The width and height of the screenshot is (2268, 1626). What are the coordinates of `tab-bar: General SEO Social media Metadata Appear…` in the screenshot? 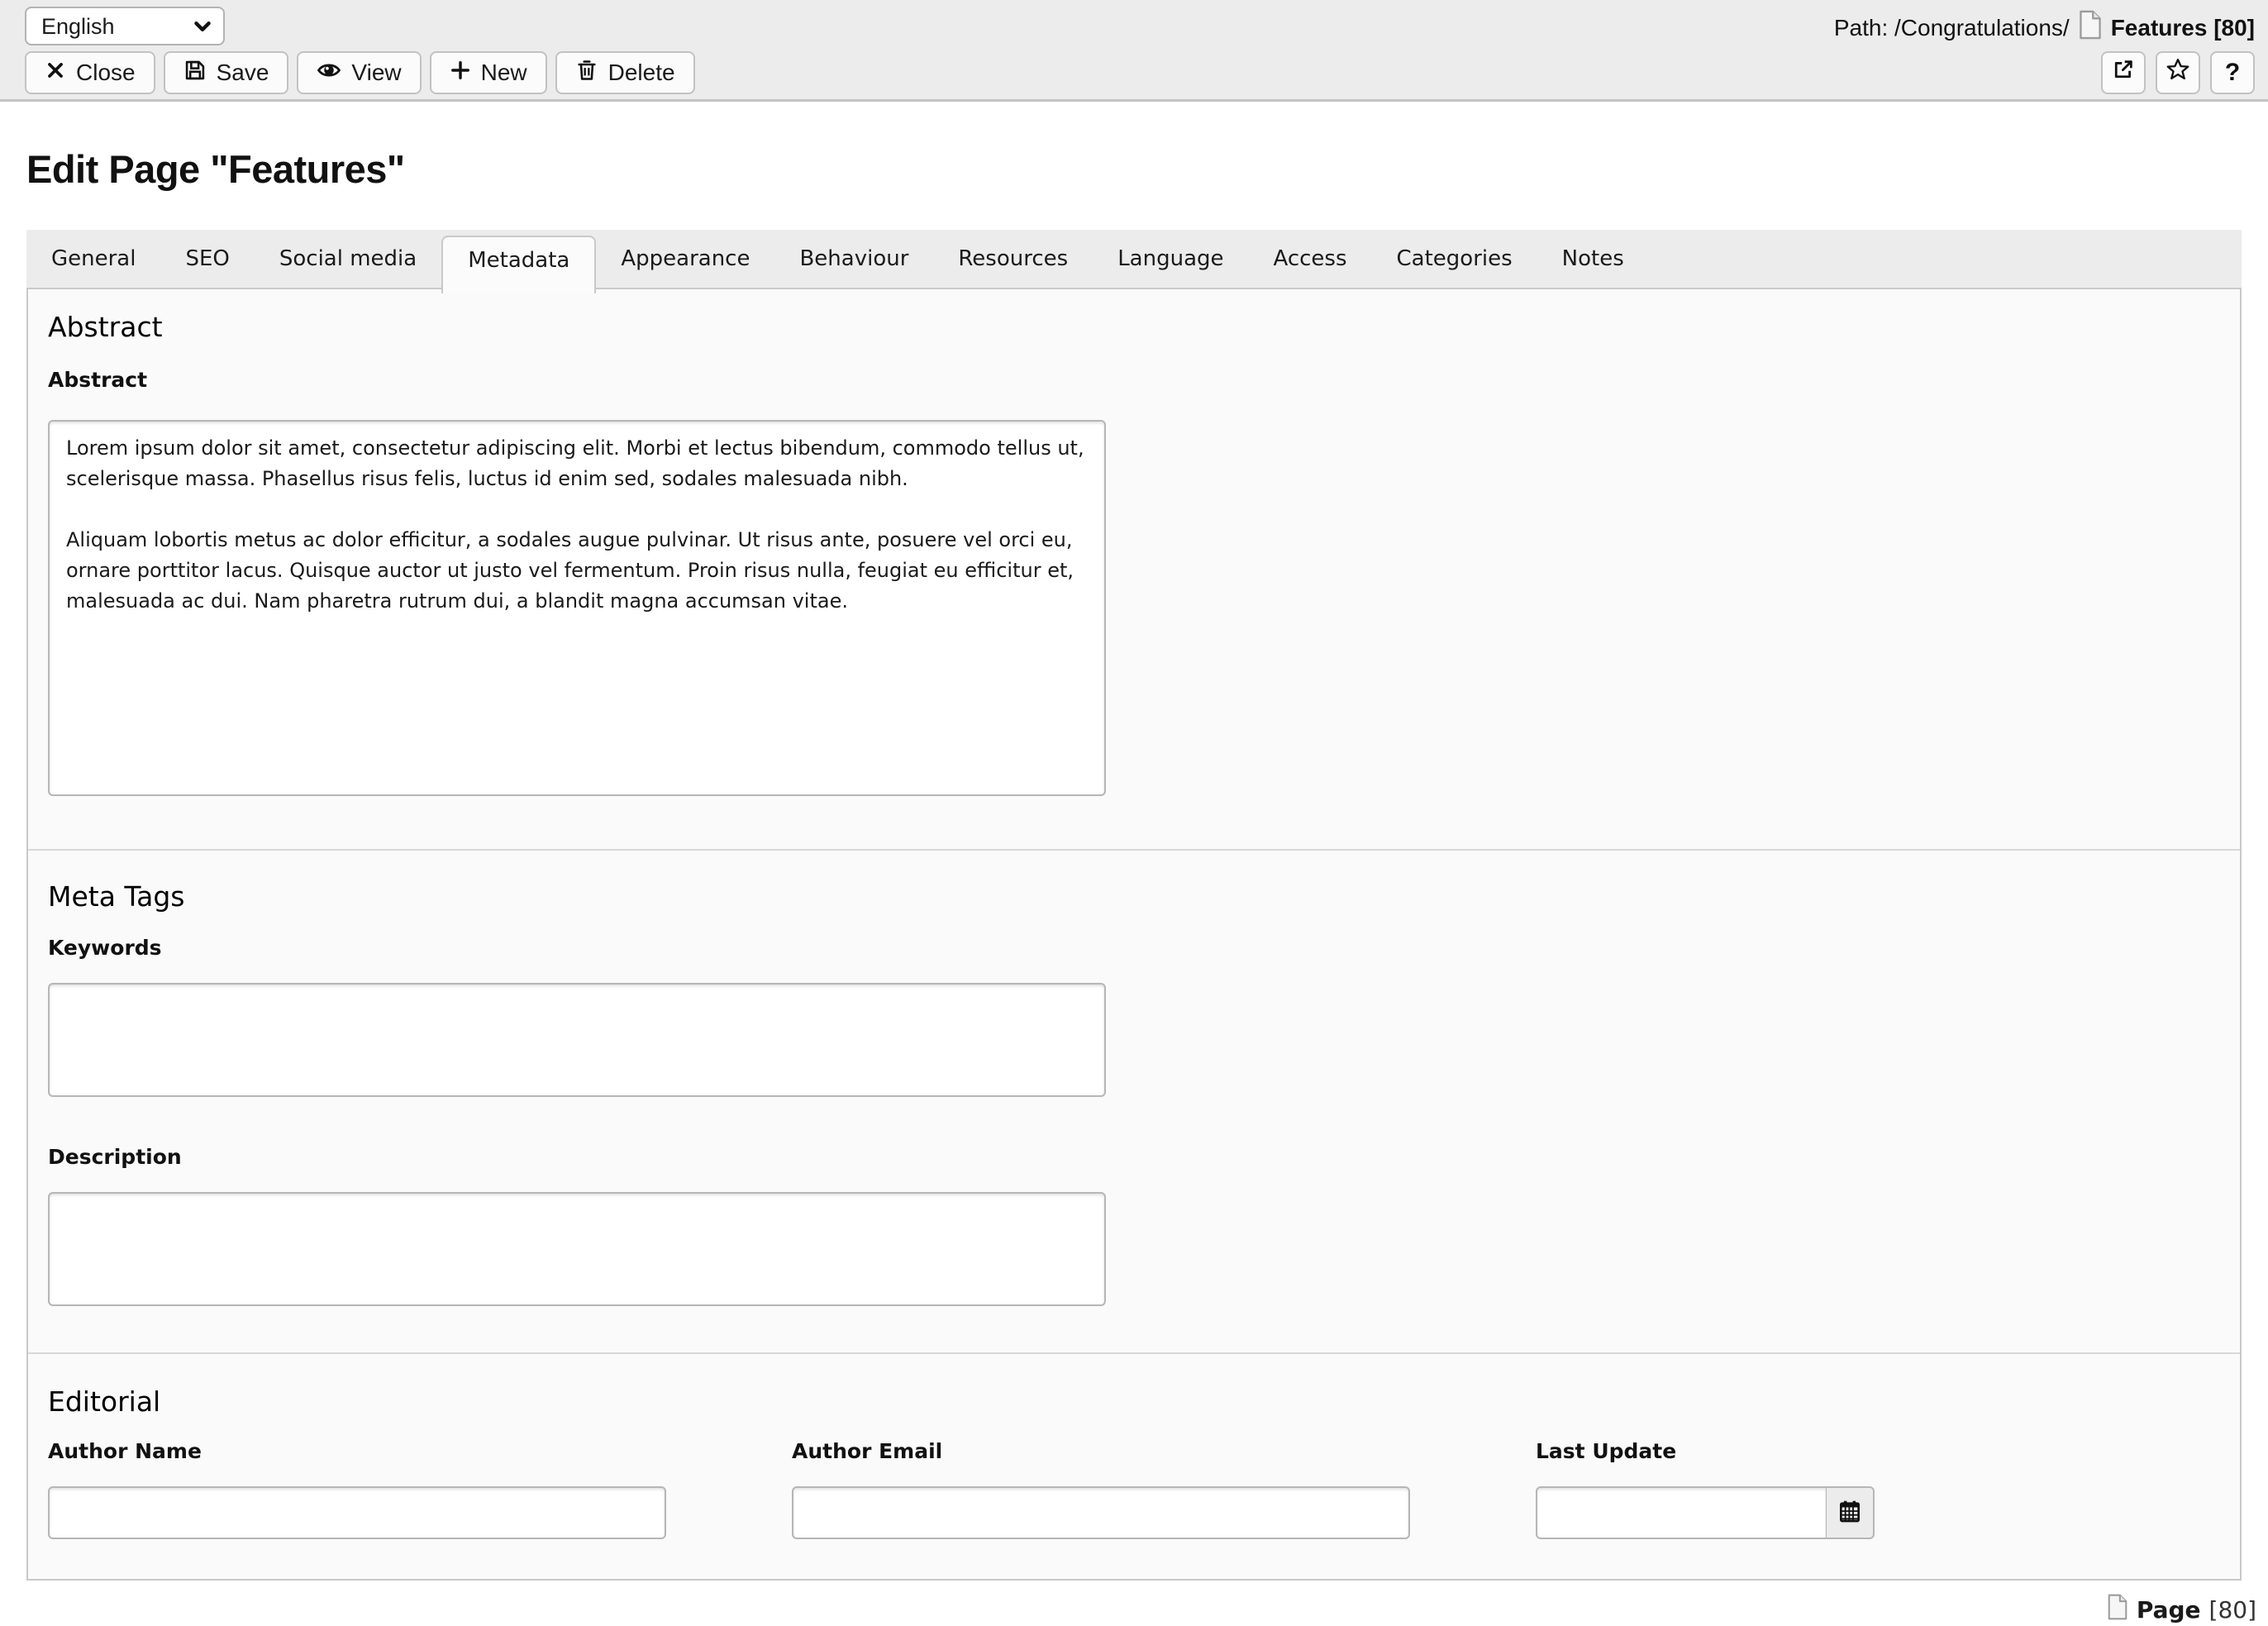 It's located at (1134, 261).